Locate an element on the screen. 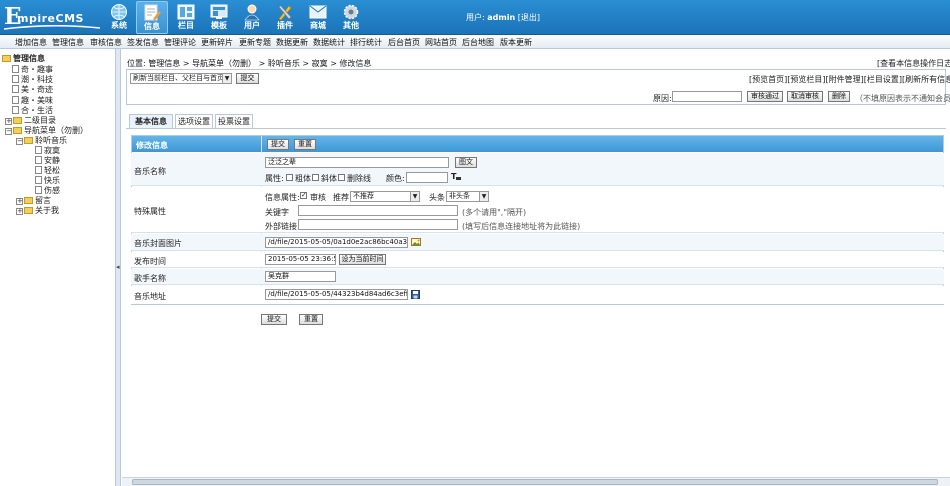 This screenshot has width=950, height=486. menu-site-home: 网站首页 is located at coordinates (441, 42).